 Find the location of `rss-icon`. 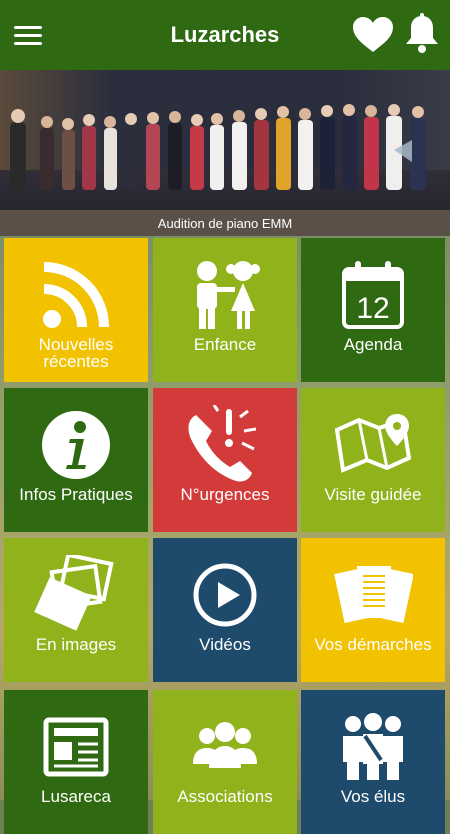

rss-icon is located at coordinates (76, 295).